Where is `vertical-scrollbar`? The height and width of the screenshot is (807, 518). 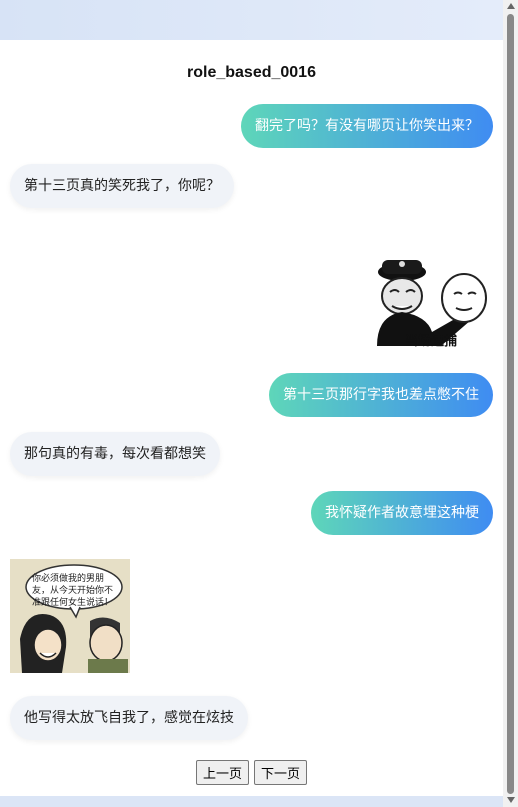
vertical-scrollbar is located at coordinates (510, 403).